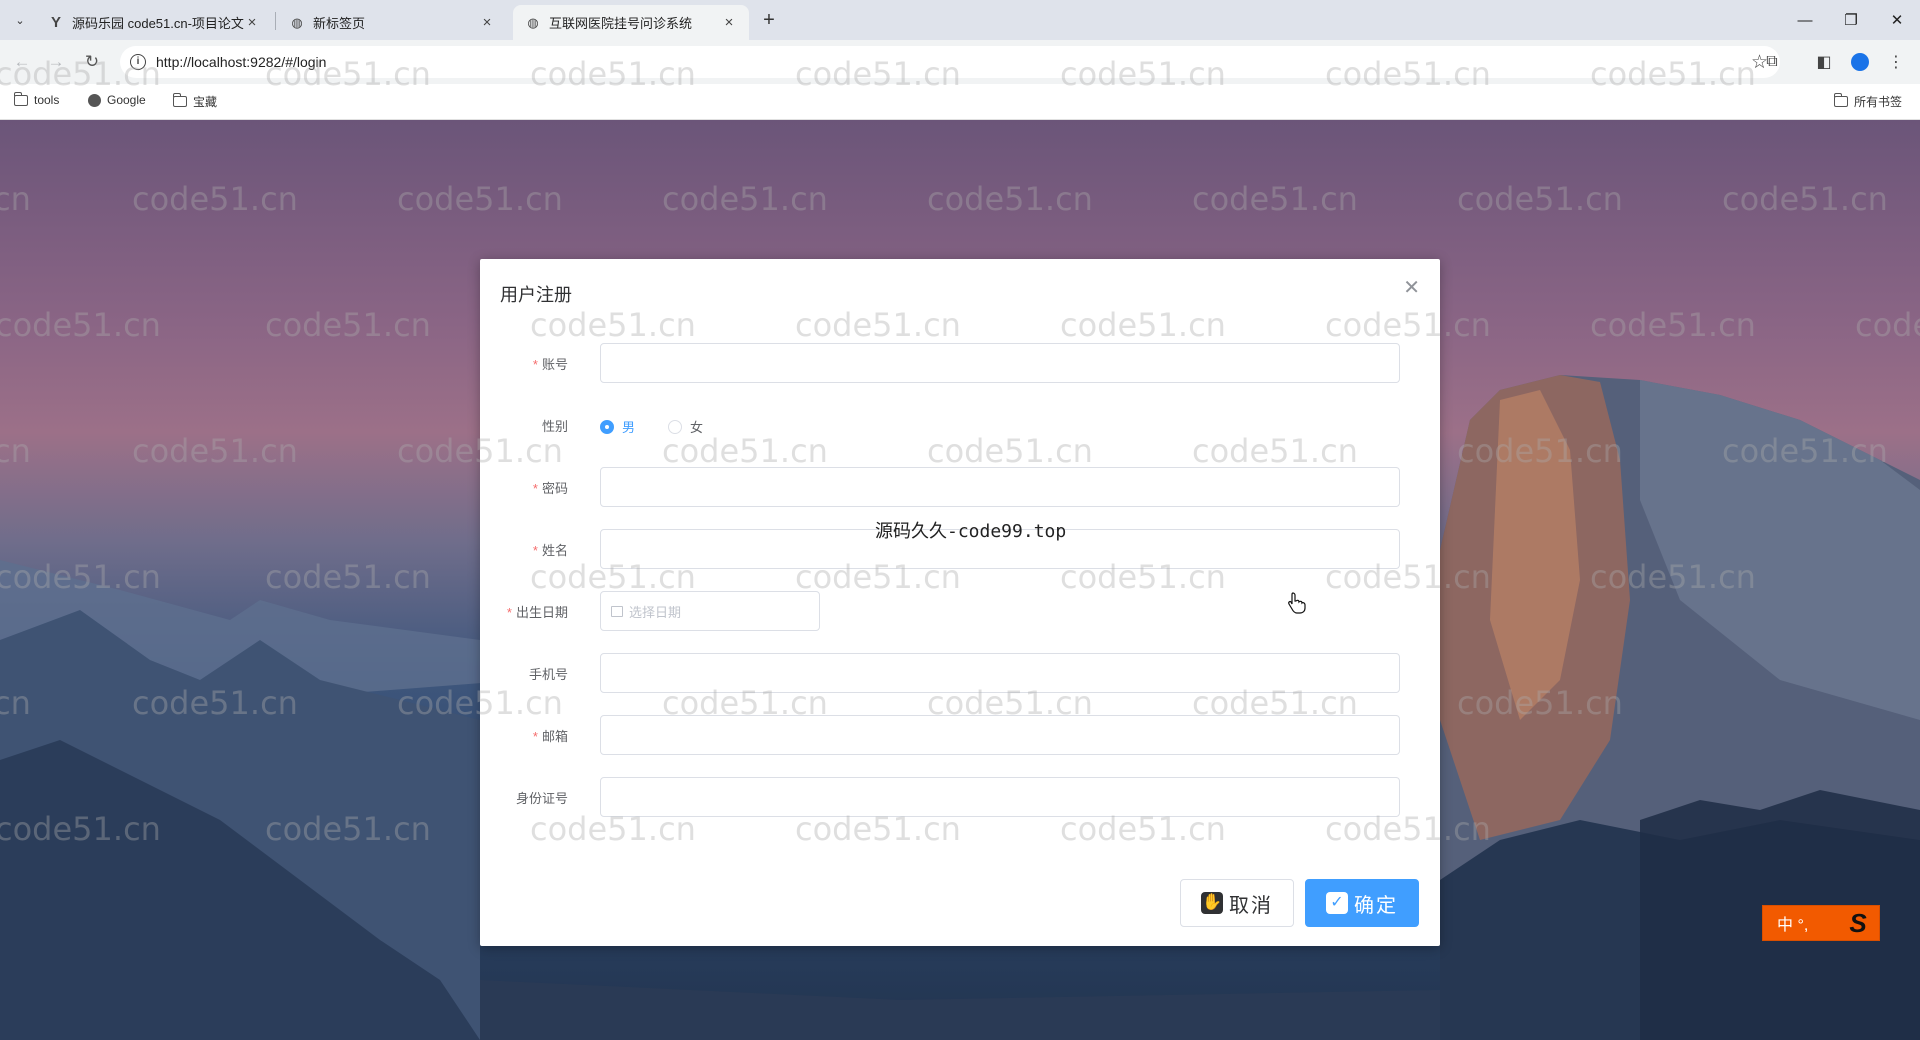  What do you see at coordinates (554, 426) in the screenshot?
I see `field-label: 性别` at bounding box center [554, 426].